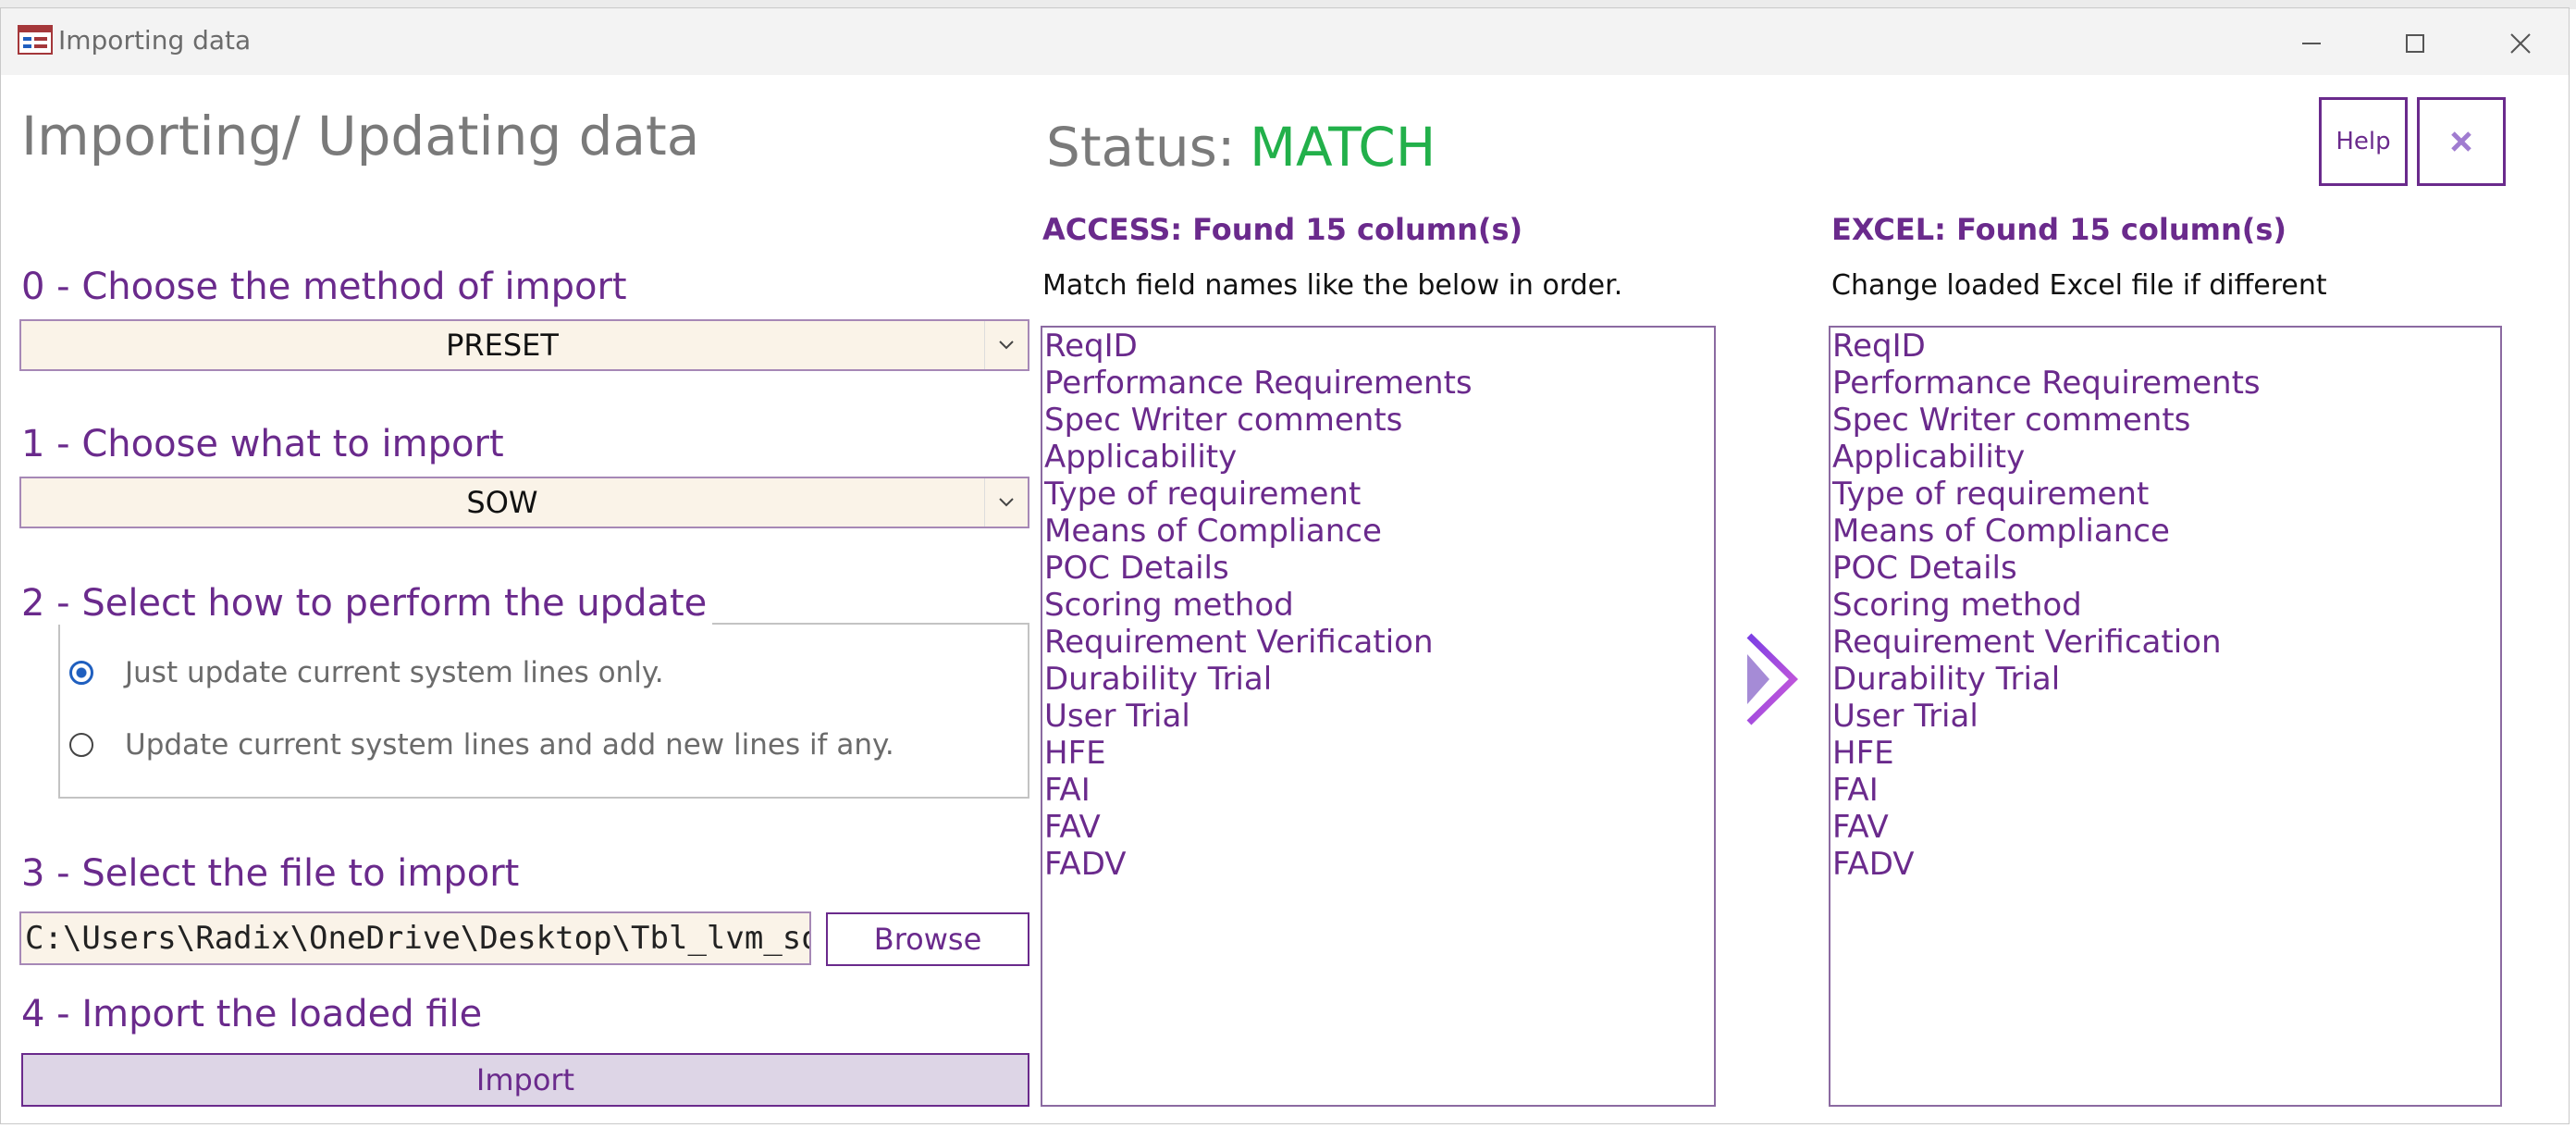  Describe the element at coordinates (502, 502) in the screenshot. I see `import-target-value: SOW` at that location.